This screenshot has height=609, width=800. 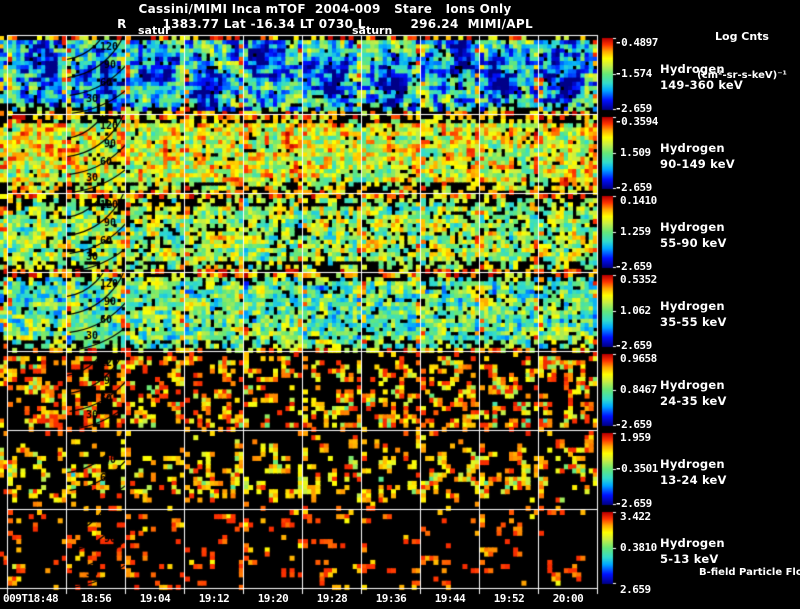 What do you see at coordinates (635, 437) in the screenshot?
I see `colorbar-tick-top: 1.959` at bounding box center [635, 437].